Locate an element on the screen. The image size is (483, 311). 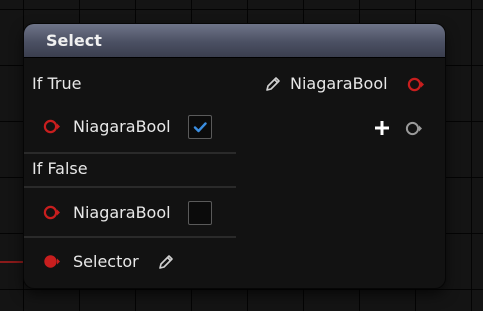
output-pencil-icon is located at coordinates (273, 84).